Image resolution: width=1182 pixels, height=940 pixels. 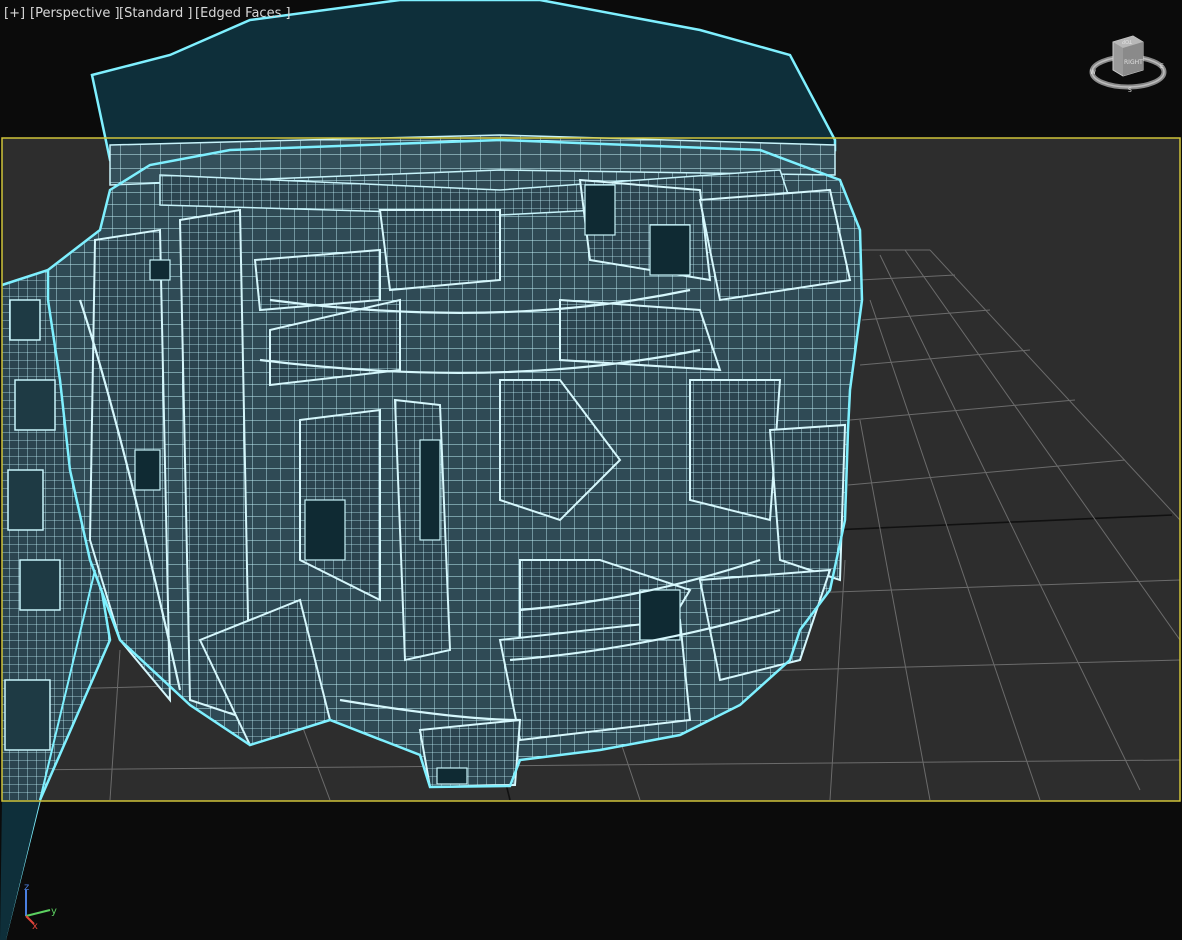 I want to click on viewcube-compass-w: W, so click(x=1093, y=72).